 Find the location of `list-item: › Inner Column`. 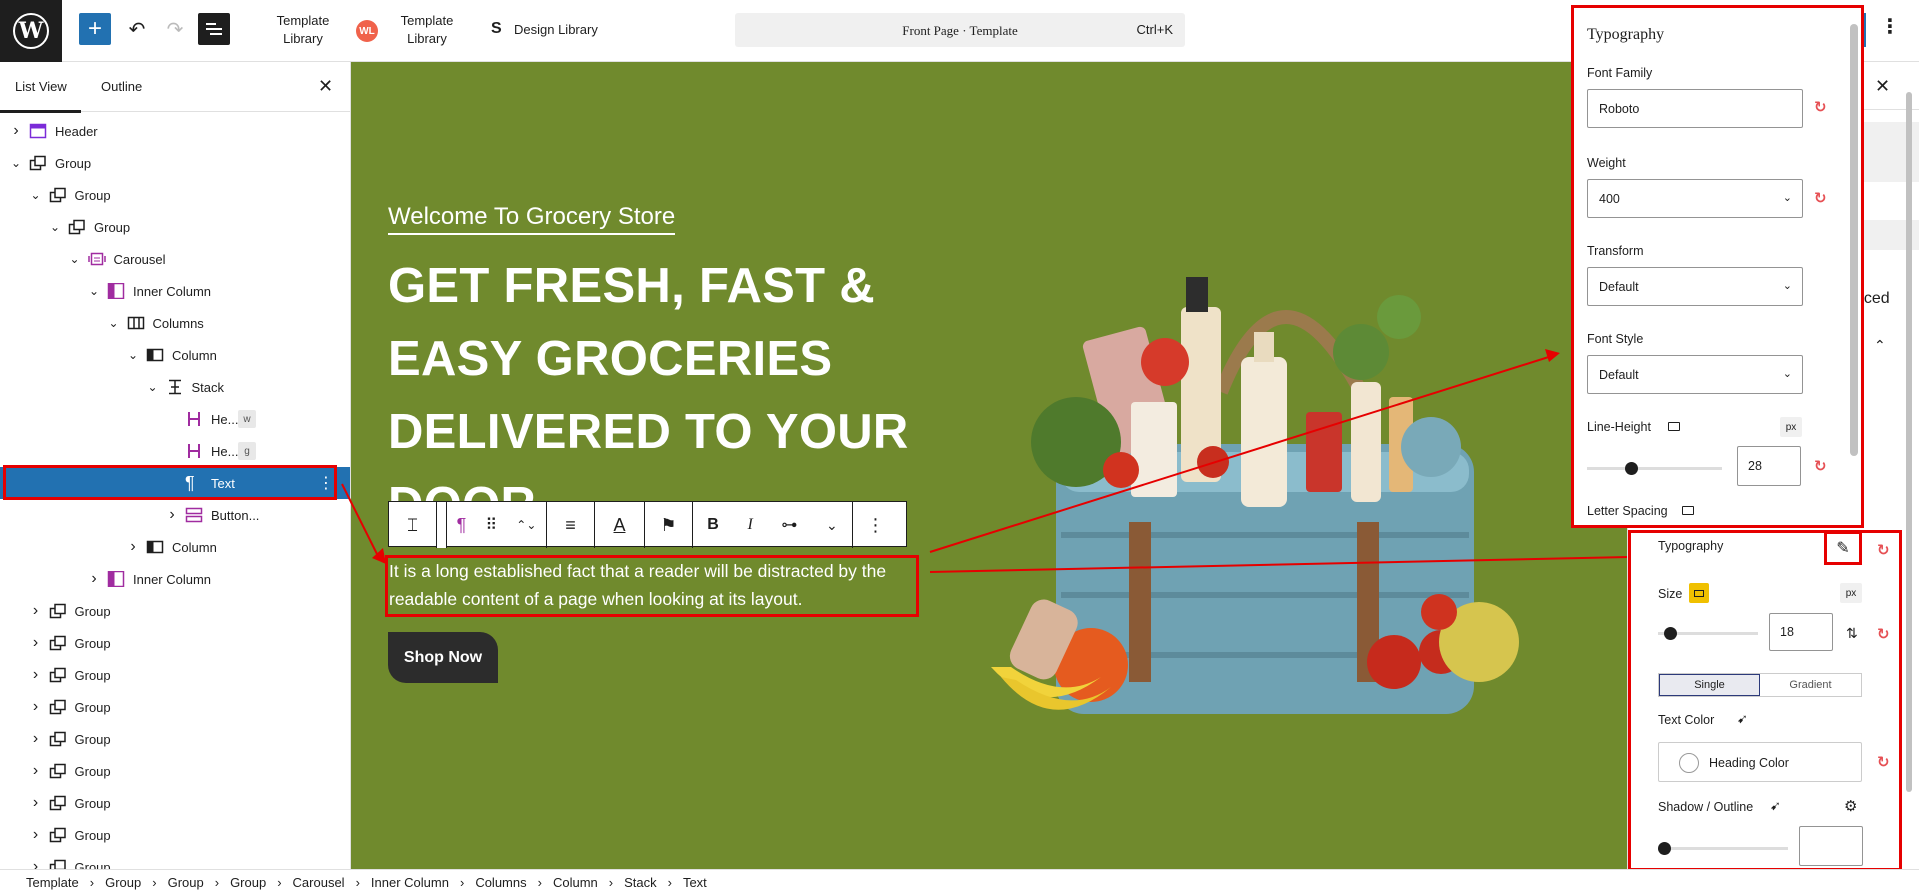

list-item: › Inner Column is located at coordinates (175, 579).